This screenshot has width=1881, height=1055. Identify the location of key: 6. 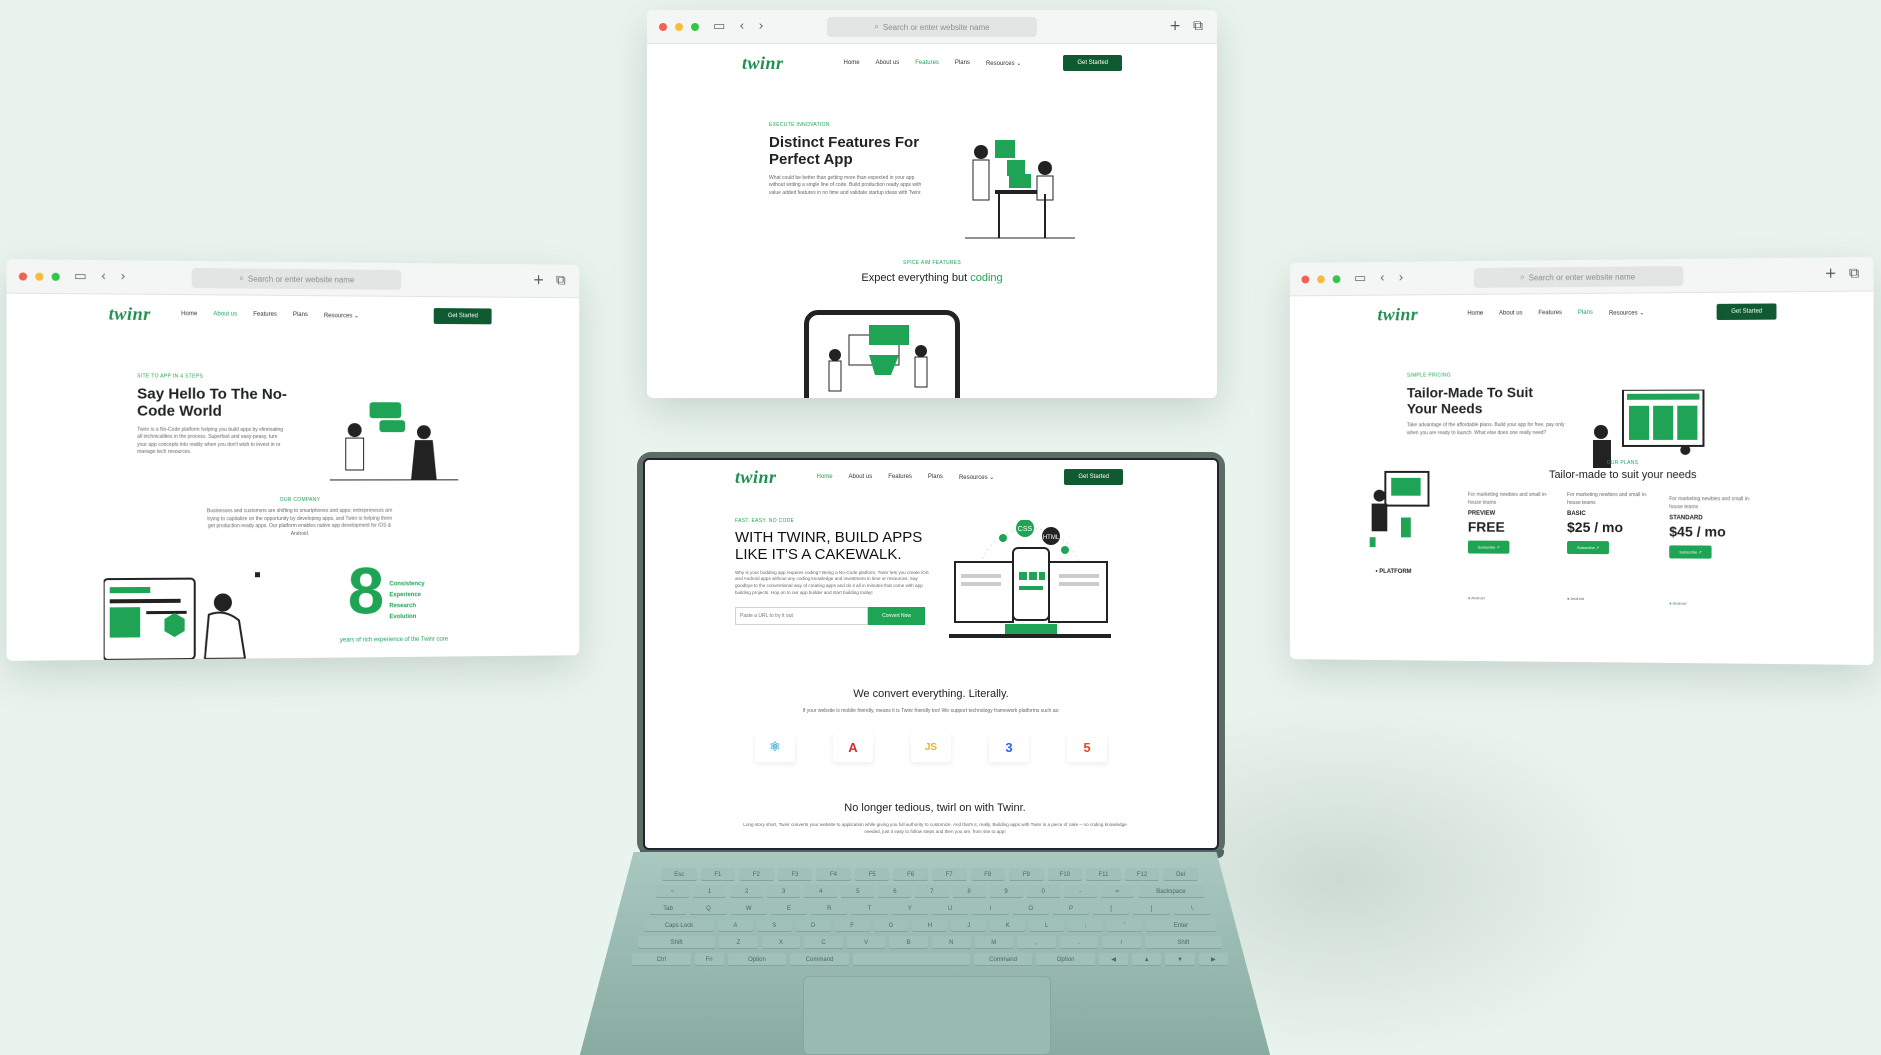
(895, 891).